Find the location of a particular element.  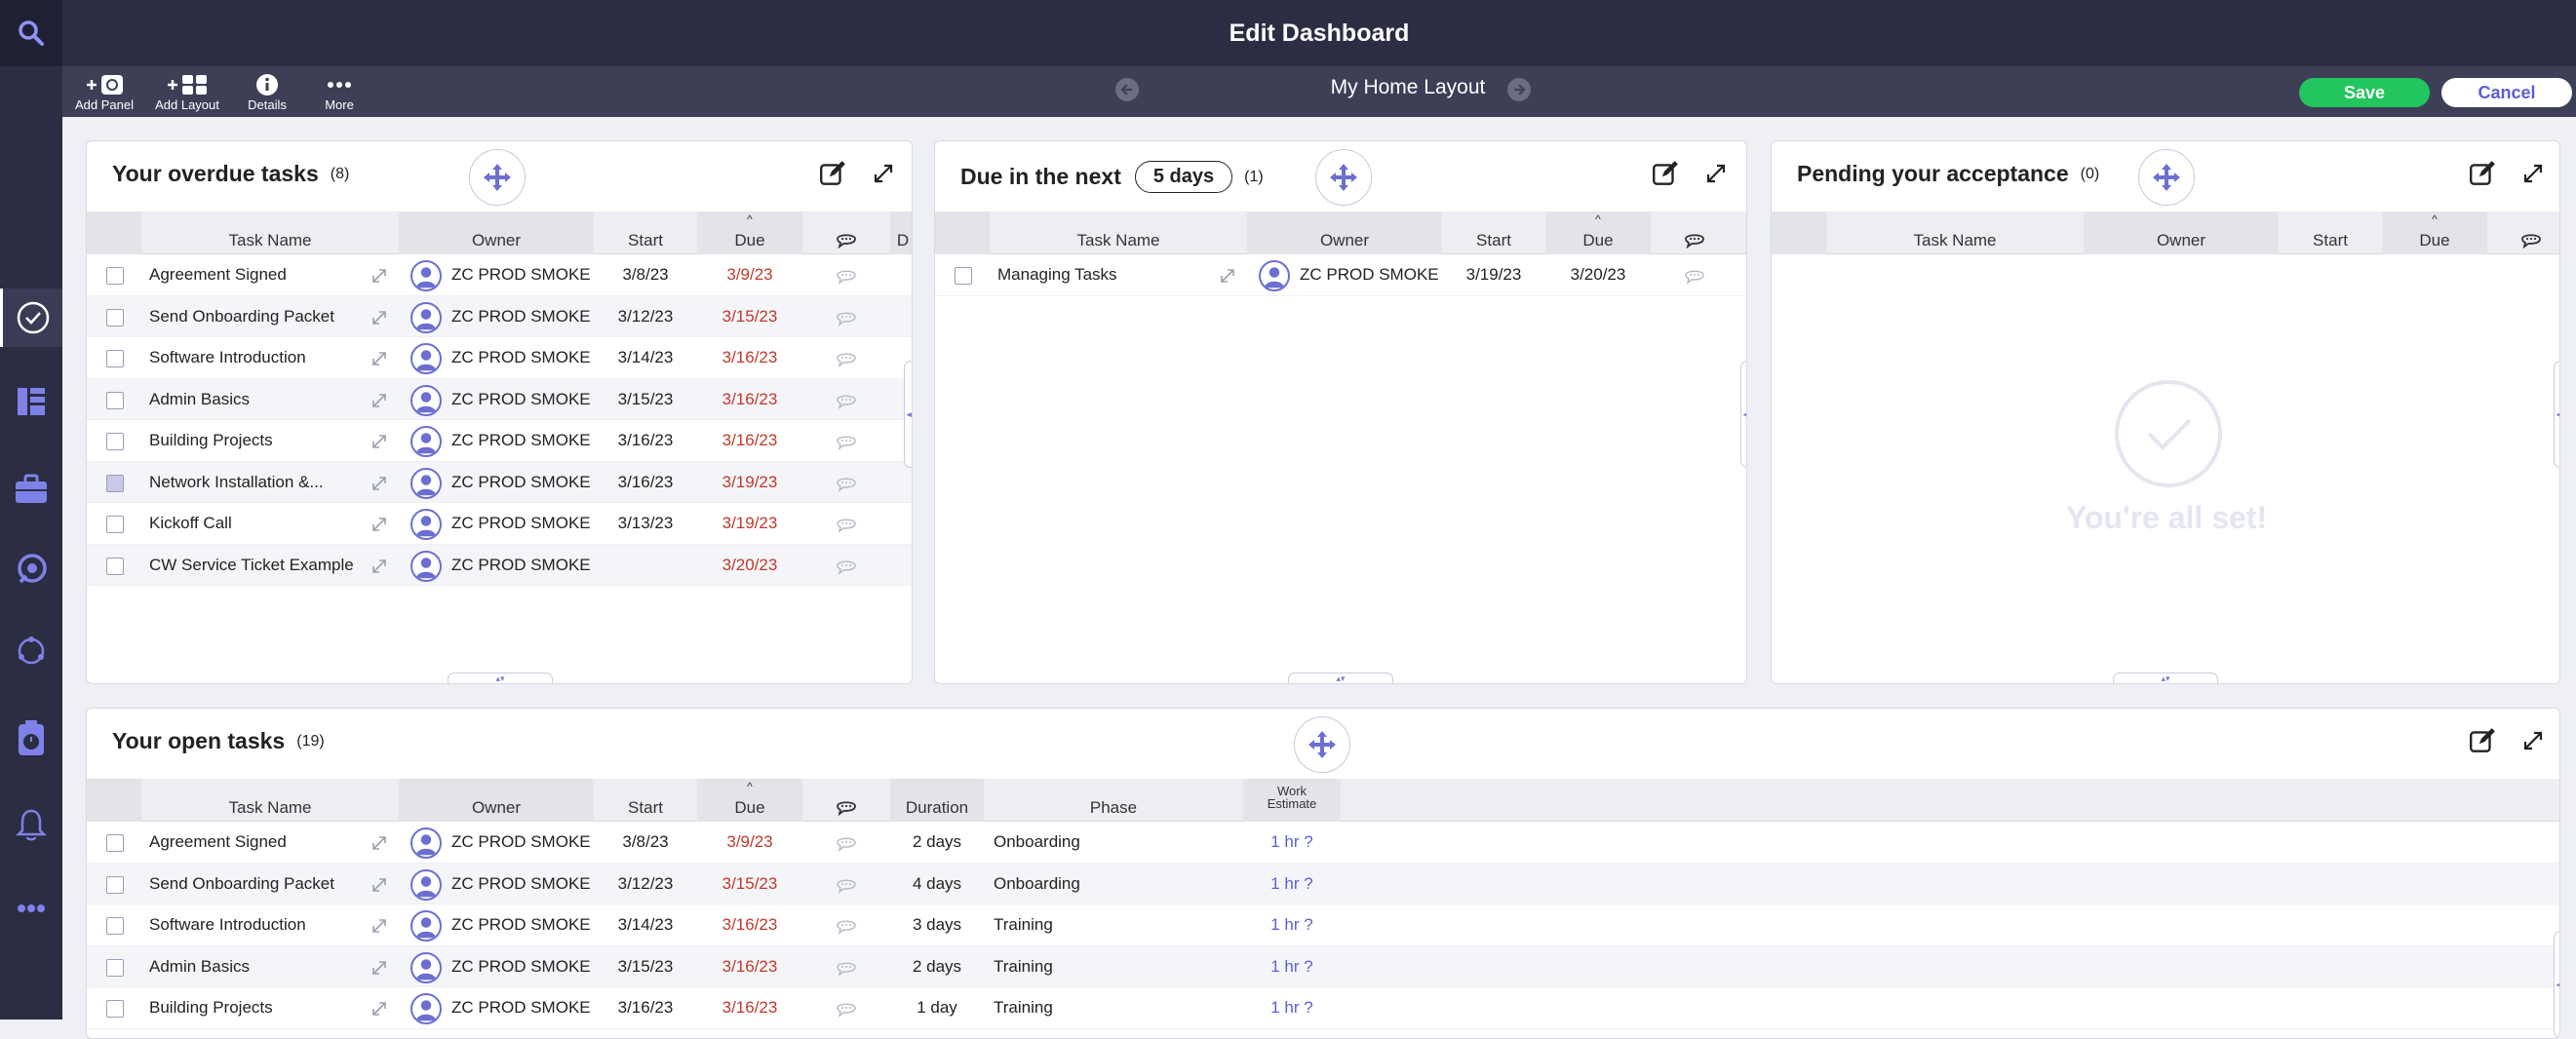

task-name: Managing Tasks is located at coordinates (1104, 274).